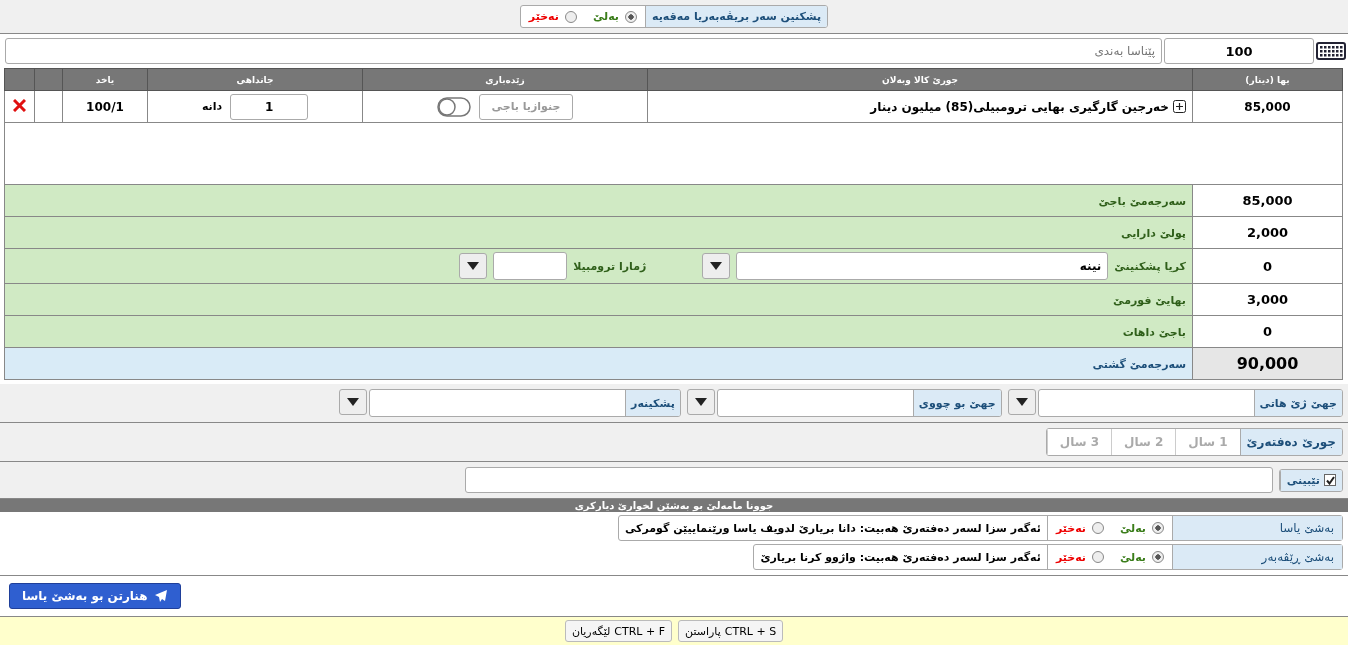  What do you see at coordinates (859, 403) in the screenshot?
I see `location-dropdown: جهێ بو چووی` at bounding box center [859, 403].